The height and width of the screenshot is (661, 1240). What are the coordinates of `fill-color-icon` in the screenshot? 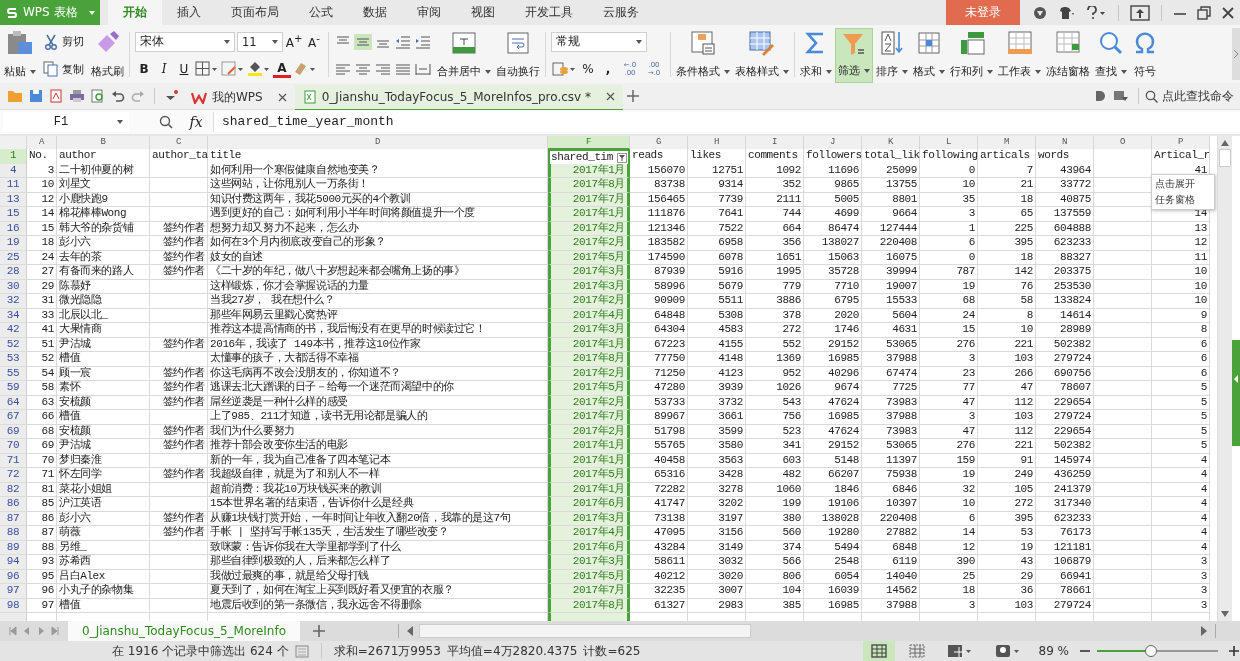 It's located at (259, 69).